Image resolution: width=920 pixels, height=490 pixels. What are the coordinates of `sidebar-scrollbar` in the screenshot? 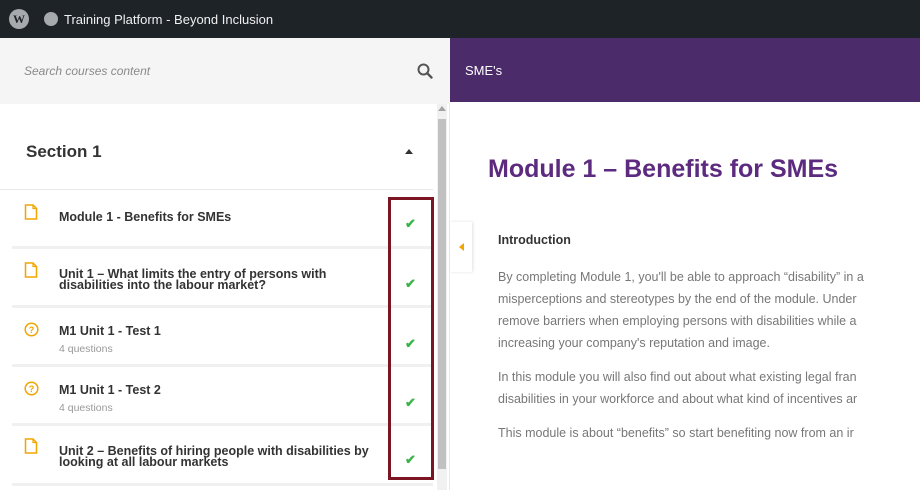 It's located at (442, 297).